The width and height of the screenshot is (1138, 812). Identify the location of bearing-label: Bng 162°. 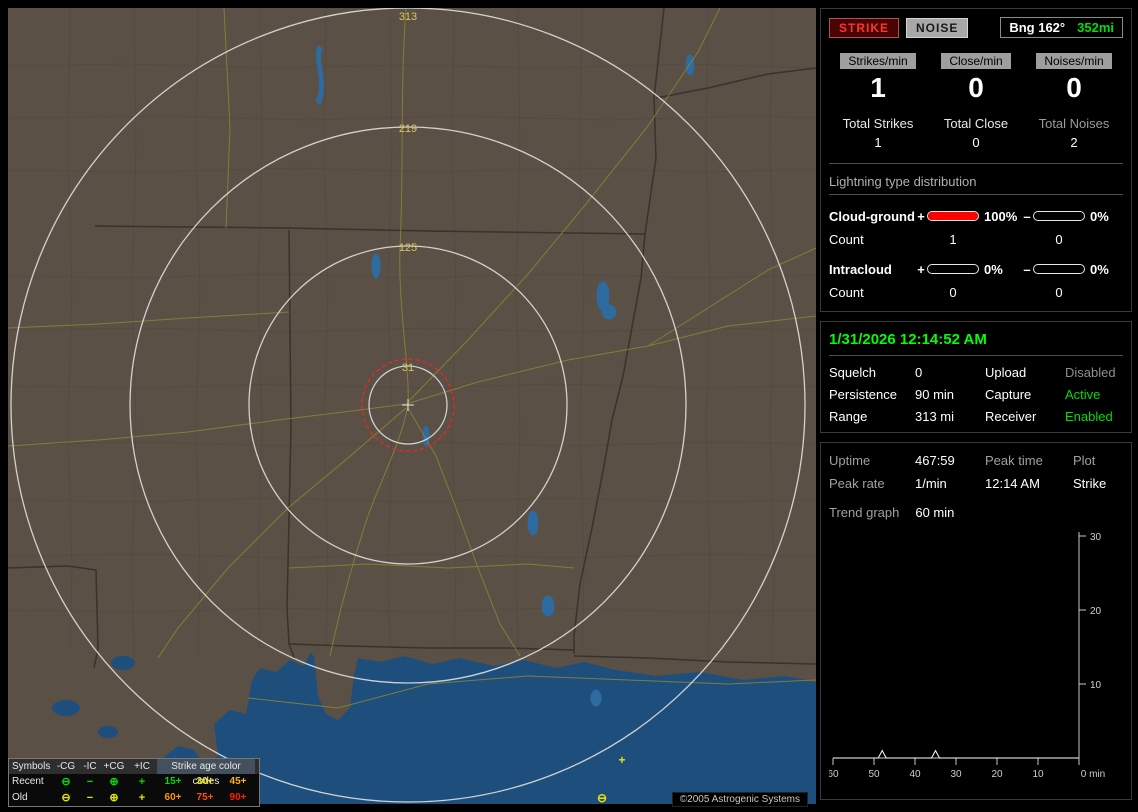
(1037, 27).